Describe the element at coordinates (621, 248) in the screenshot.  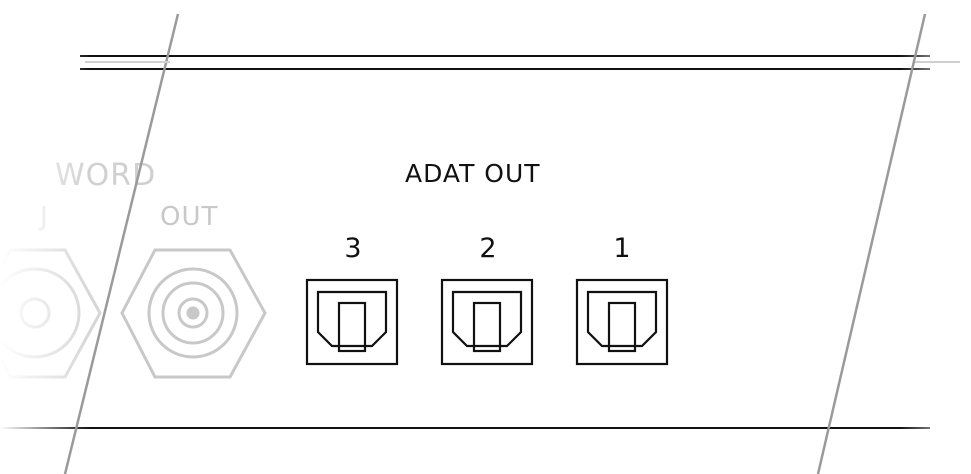
I see `port-number-1: 1` at that location.